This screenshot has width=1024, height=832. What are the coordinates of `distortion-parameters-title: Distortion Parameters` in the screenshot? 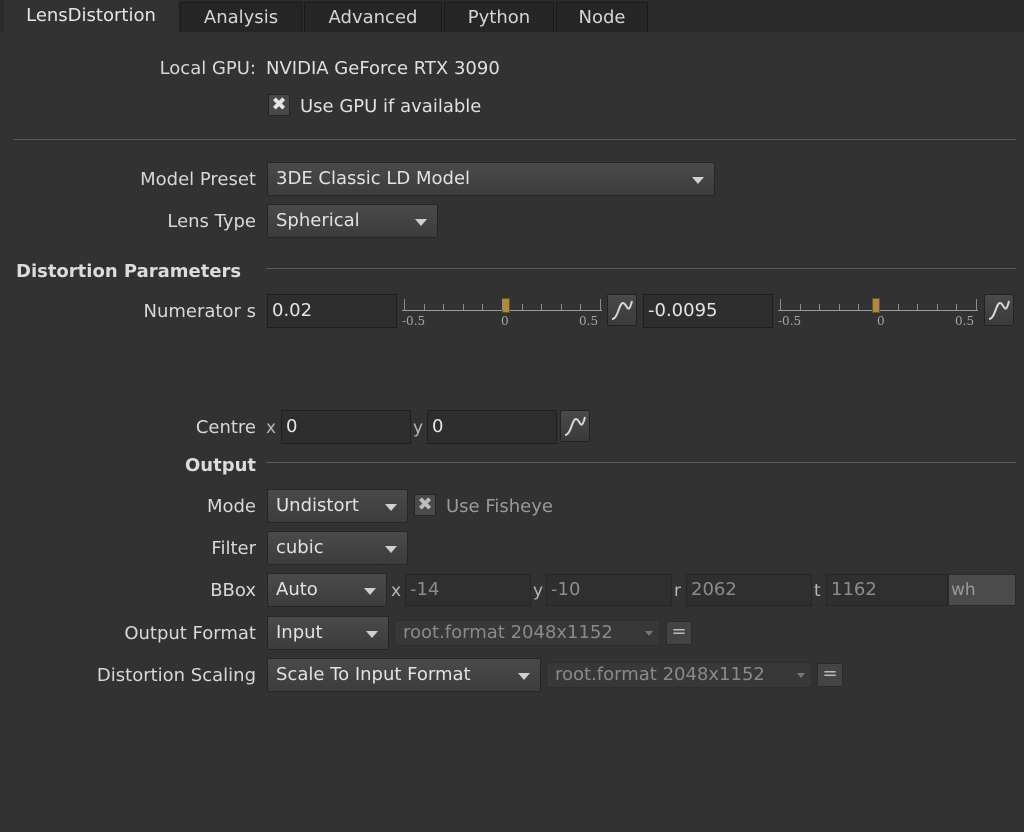 It's located at (129, 271).